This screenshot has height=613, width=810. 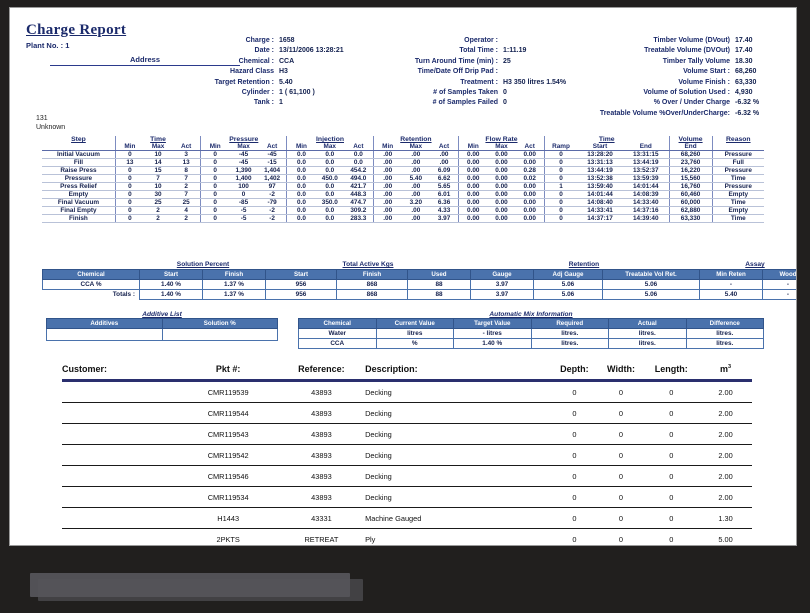 I want to click on step-cell: 13:31:13, so click(x=600, y=162).